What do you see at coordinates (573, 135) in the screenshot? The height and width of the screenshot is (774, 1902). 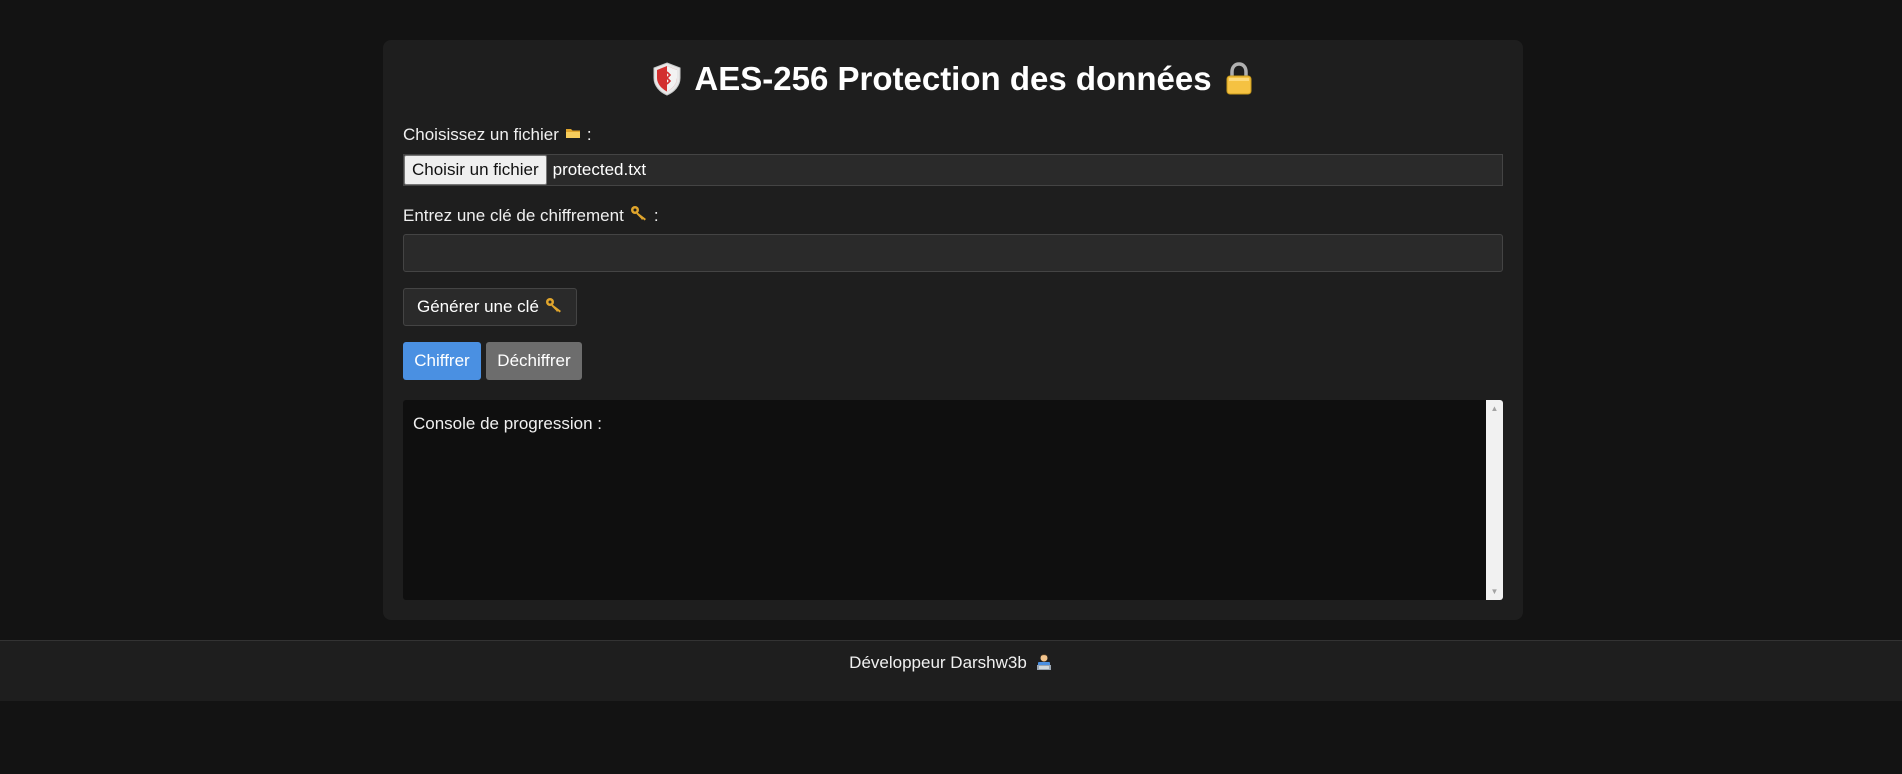 I see `folder-icon` at bounding box center [573, 135].